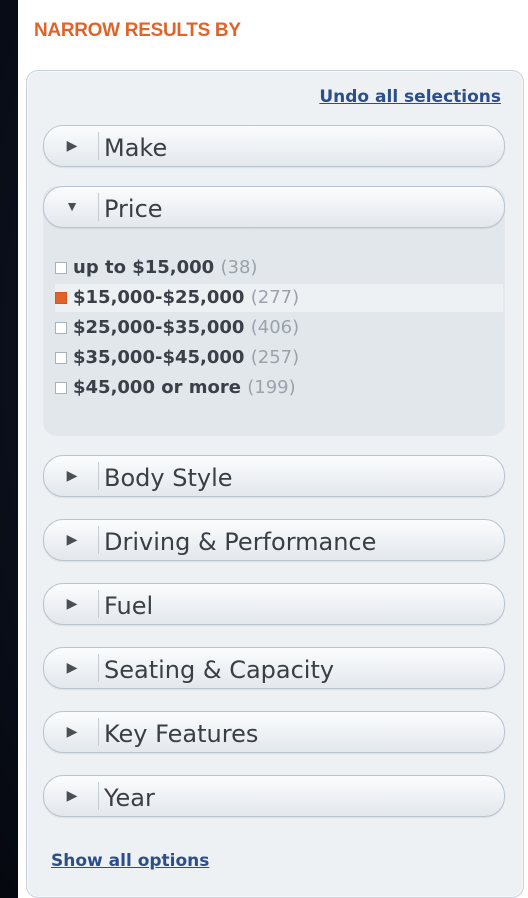  Describe the element at coordinates (275, 357) in the screenshot. I see `option-count: (257)` at that location.